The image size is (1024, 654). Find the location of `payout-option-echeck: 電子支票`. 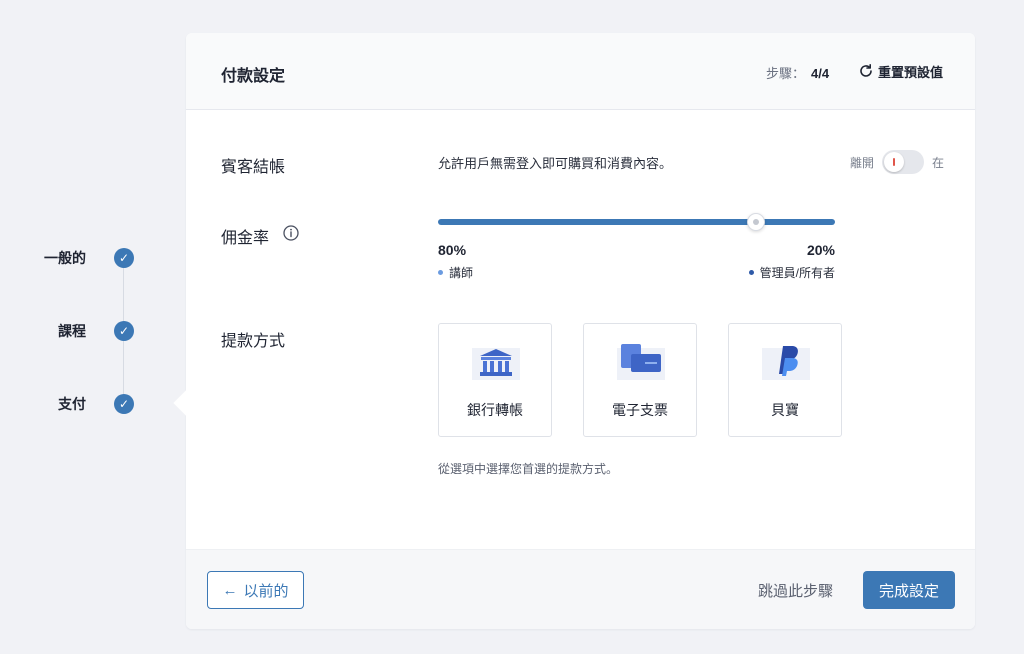

payout-option-echeck: 電子支票 is located at coordinates (640, 380).